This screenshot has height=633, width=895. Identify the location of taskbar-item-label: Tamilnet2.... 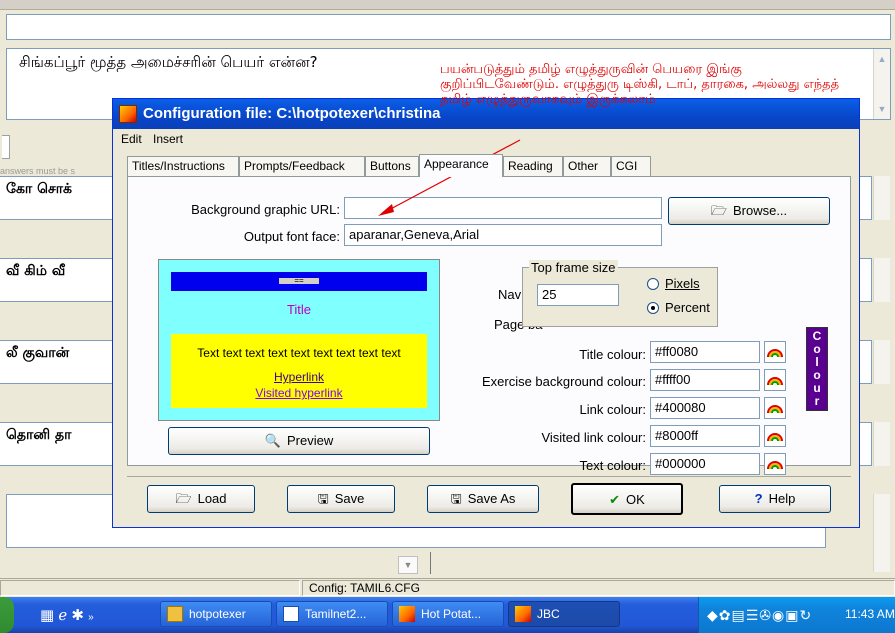
(336, 614).